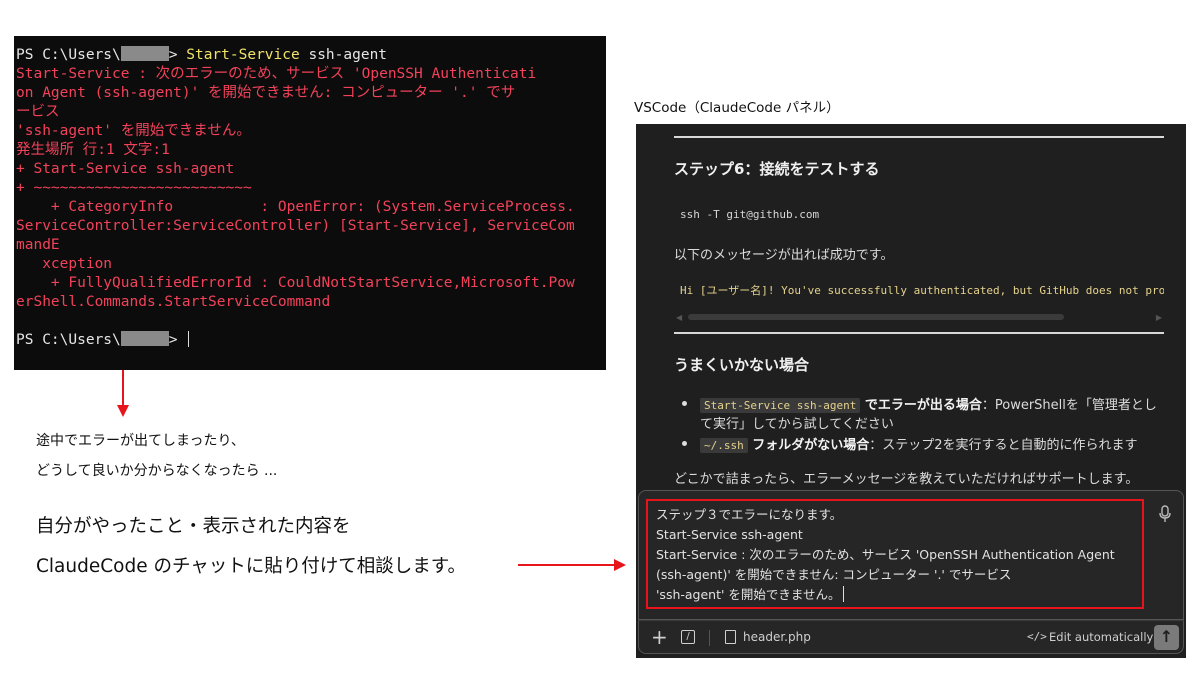 This screenshot has width=1200, height=675. What do you see at coordinates (310, 188) in the screenshot?
I see `terminal-line: + ~~~~~~~~~~~~~~~~~~~~~~~~~` at bounding box center [310, 188].